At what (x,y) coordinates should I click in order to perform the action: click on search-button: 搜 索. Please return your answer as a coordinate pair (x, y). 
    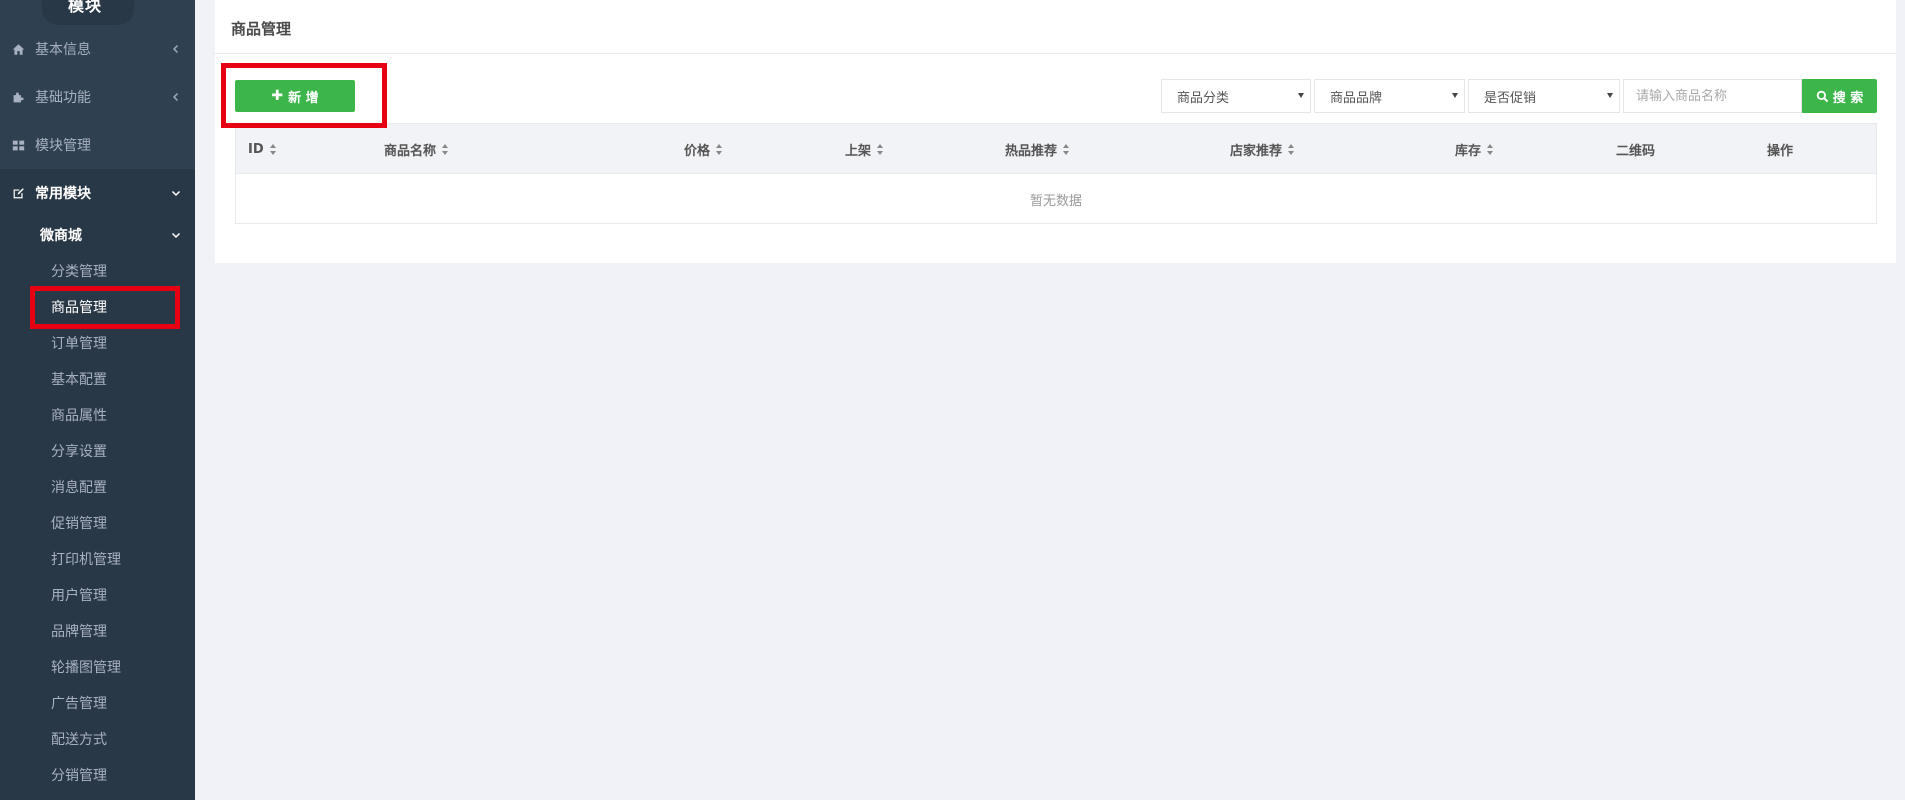
    Looking at the image, I should click on (1839, 96).